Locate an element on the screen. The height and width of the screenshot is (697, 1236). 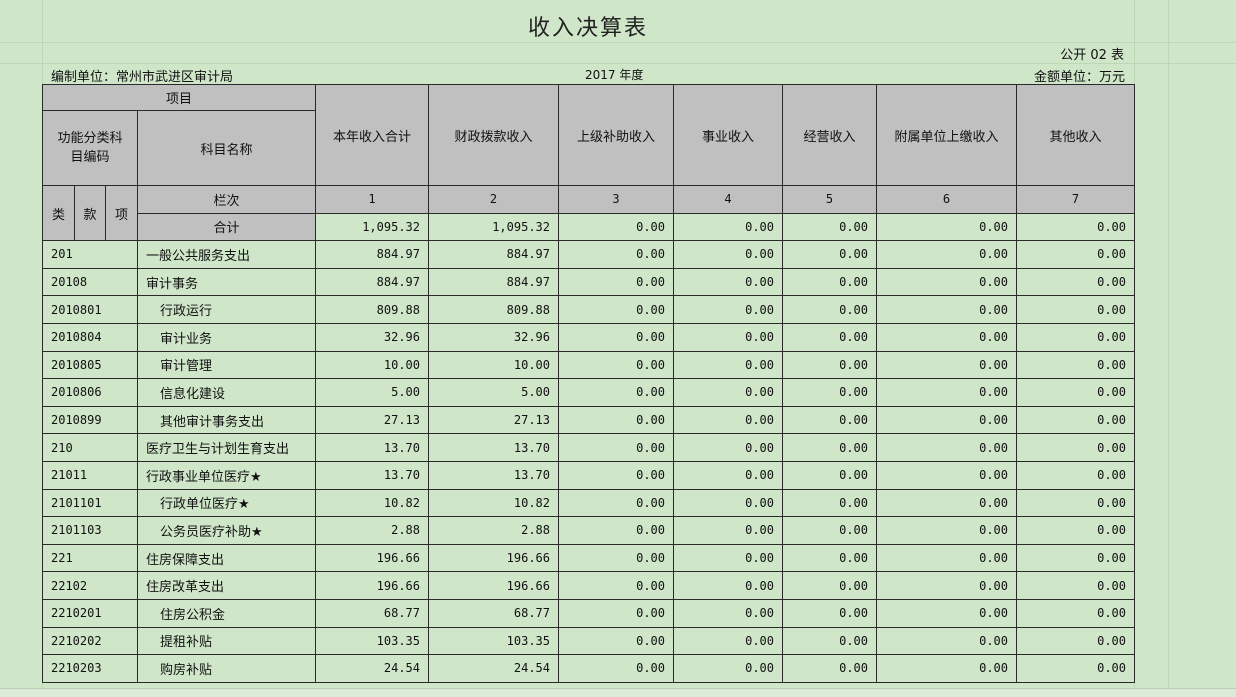
row-subject-name: 行政运行 is located at coordinates (226, 309).